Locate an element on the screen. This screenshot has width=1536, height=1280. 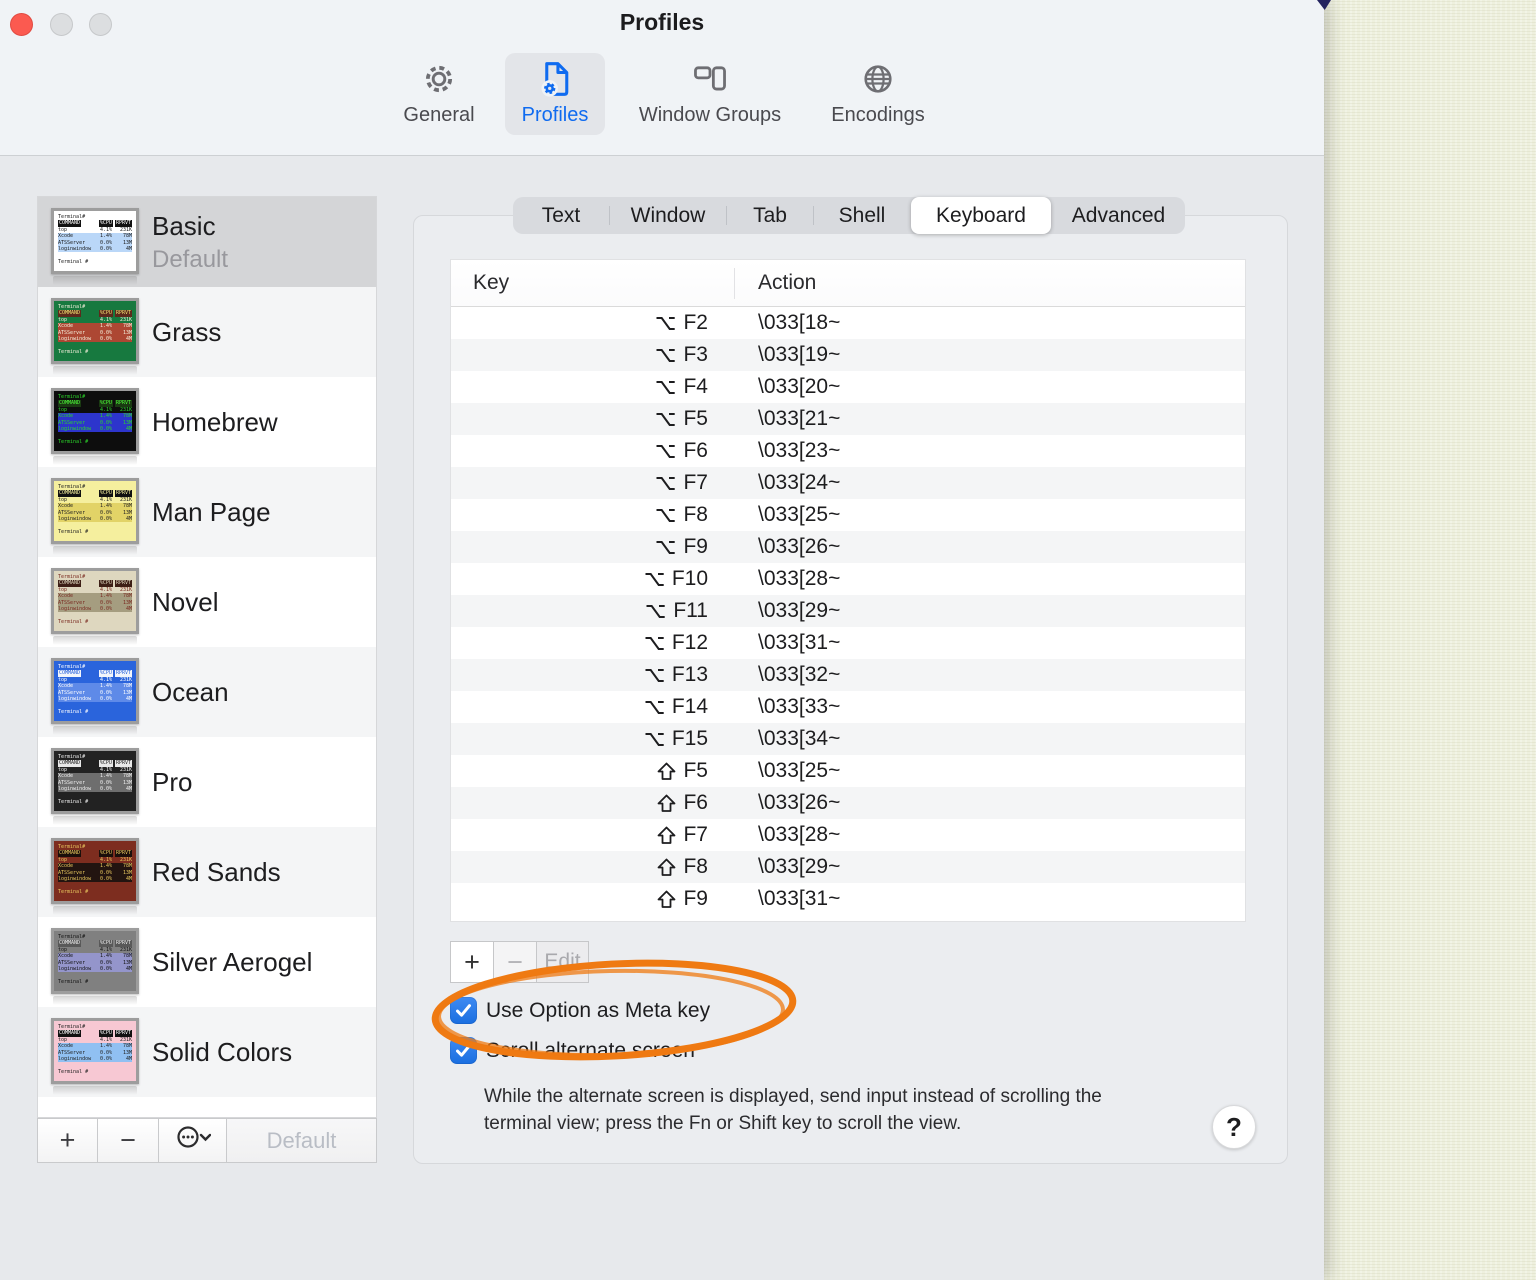
use-option-as-meta-checkbox is located at coordinates (463, 1010).